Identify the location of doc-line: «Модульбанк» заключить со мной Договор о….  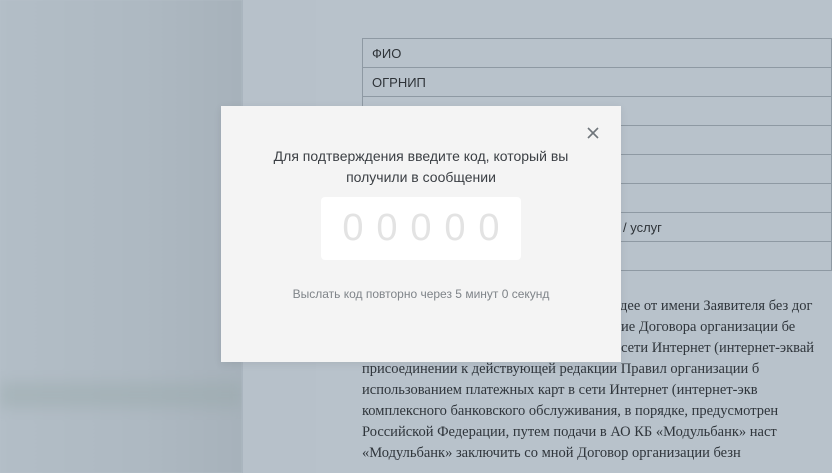
(551, 453).